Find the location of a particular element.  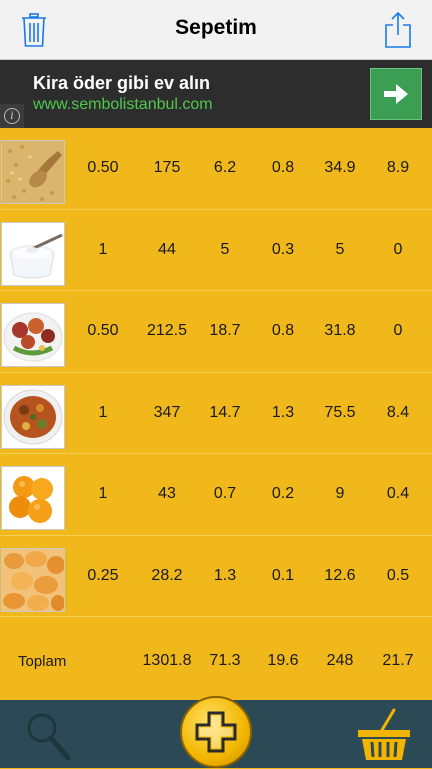

calorie-value: 175 is located at coordinates (167, 168).